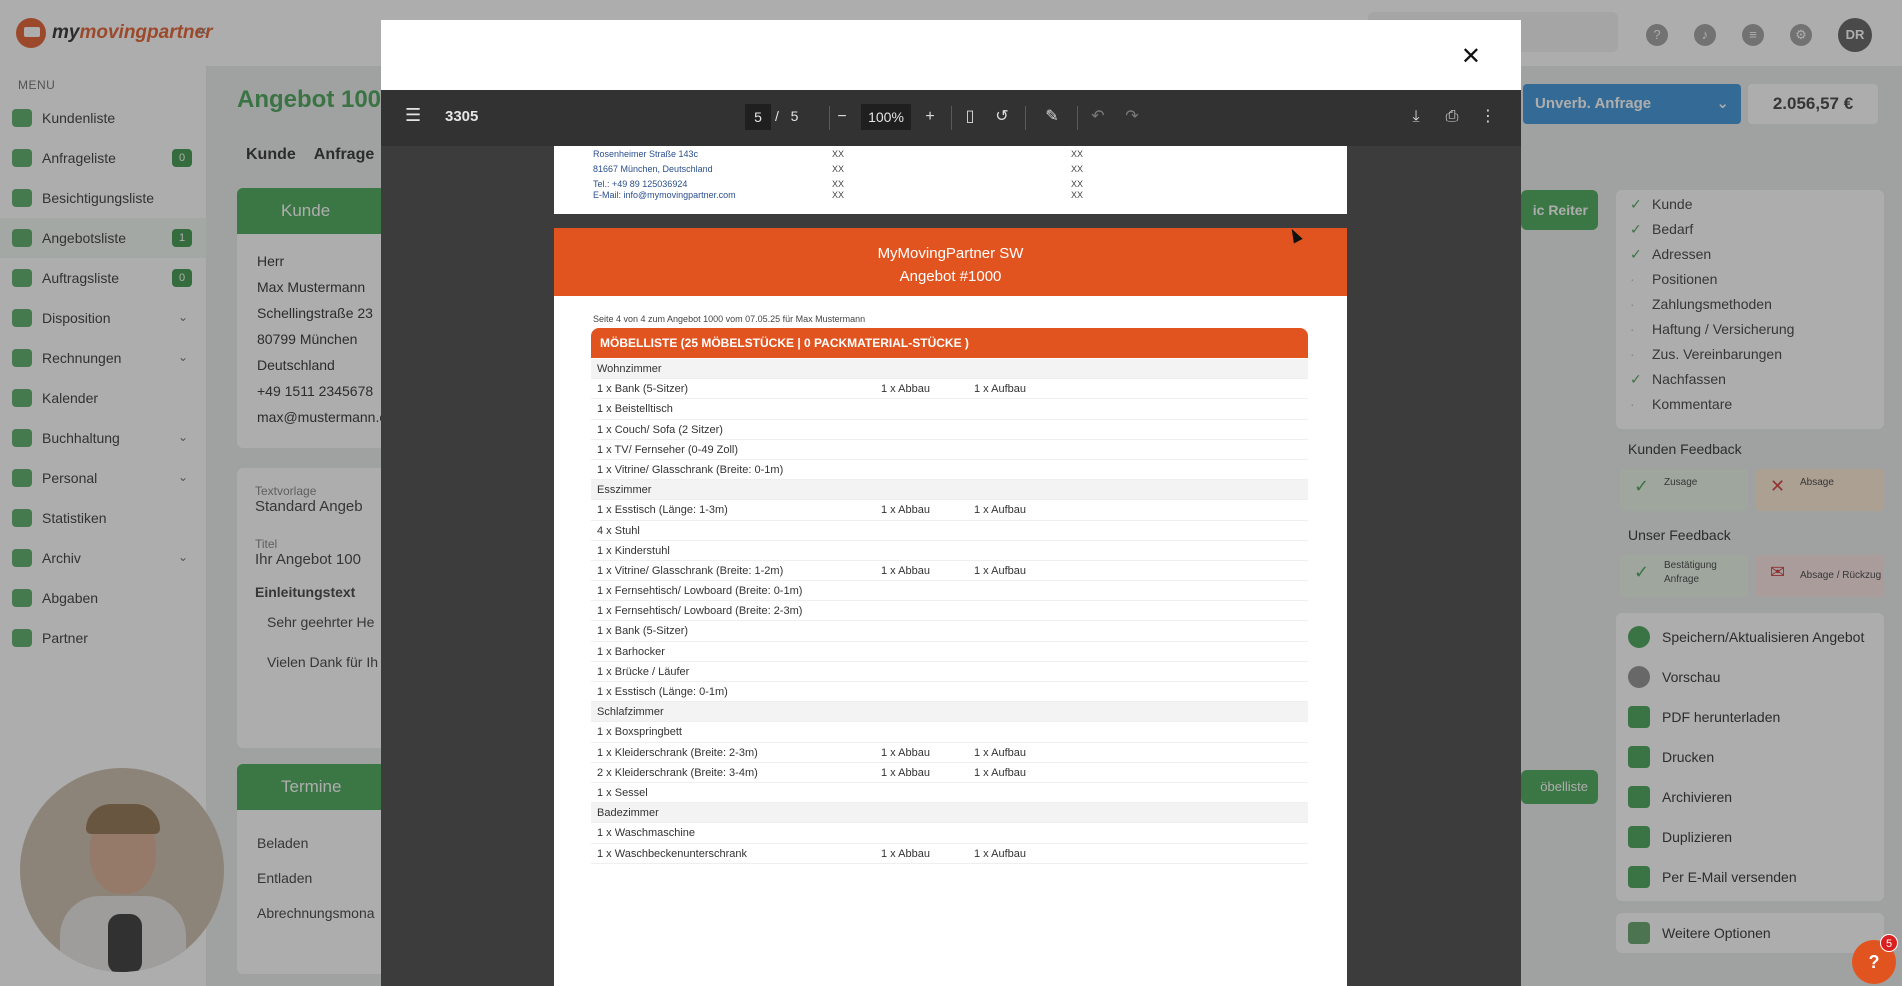  What do you see at coordinates (630, 712) in the screenshot?
I see `room-name: Schlafzimmer` at bounding box center [630, 712].